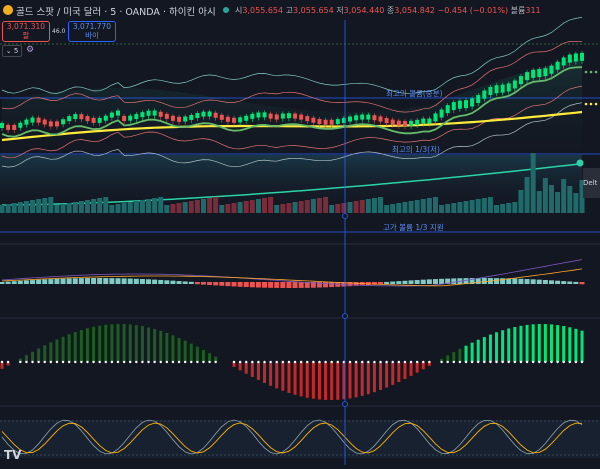 The height and width of the screenshot is (469, 600). What do you see at coordinates (263, 10) in the screenshot?
I see `open-value: 3,055.654` at bounding box center [263, 10].